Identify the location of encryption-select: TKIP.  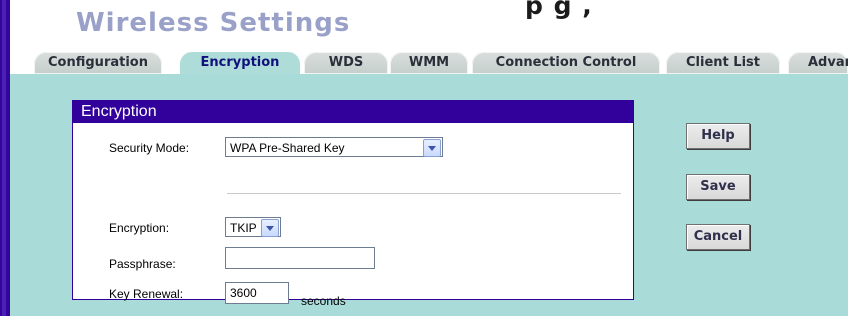
(253, 227).